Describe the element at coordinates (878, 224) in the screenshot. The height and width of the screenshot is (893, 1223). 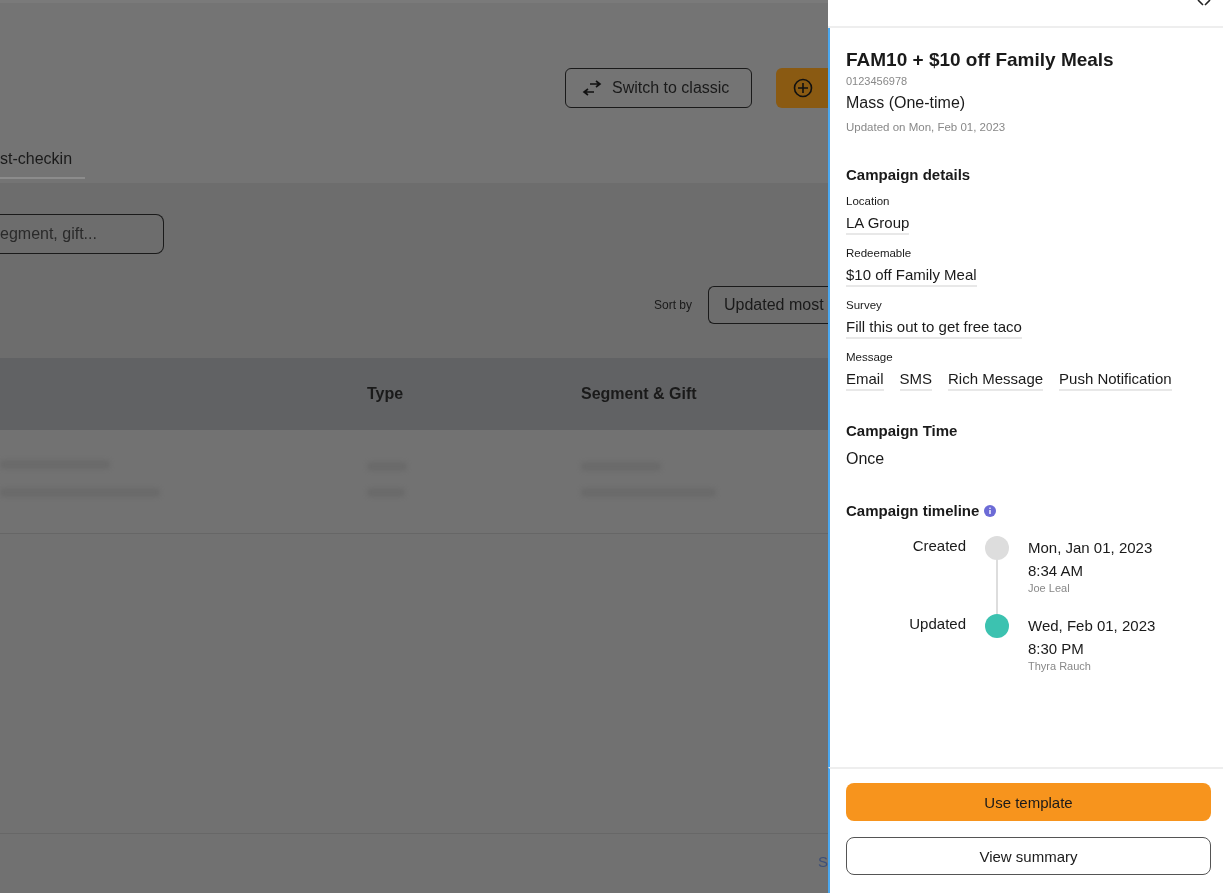
I see `field-value: LA Group` at that location.